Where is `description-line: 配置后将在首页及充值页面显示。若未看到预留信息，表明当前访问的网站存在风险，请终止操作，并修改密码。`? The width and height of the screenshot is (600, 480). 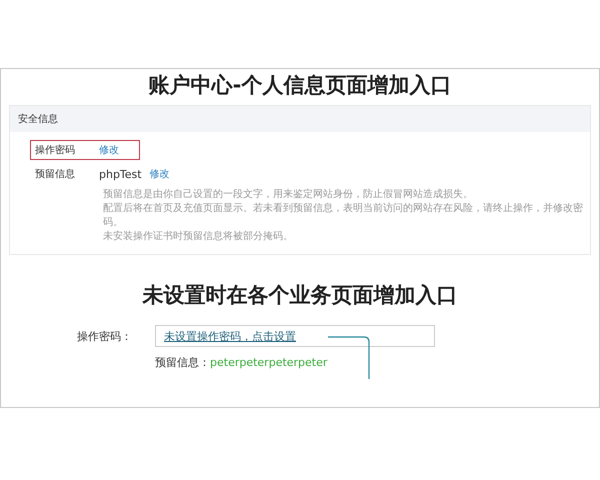 description-line: 配置后将在首页及充值页面显示。若未看到预留信息，表明当前访问的网站存在风险，请终止操作，并修改密码。 is located at coordinates (343, 216).